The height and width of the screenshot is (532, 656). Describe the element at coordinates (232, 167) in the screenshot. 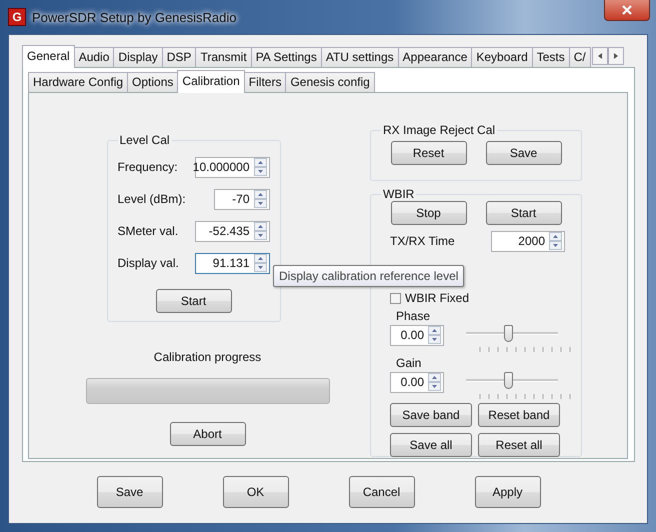

I see `number-field: 10.000000` at that location.